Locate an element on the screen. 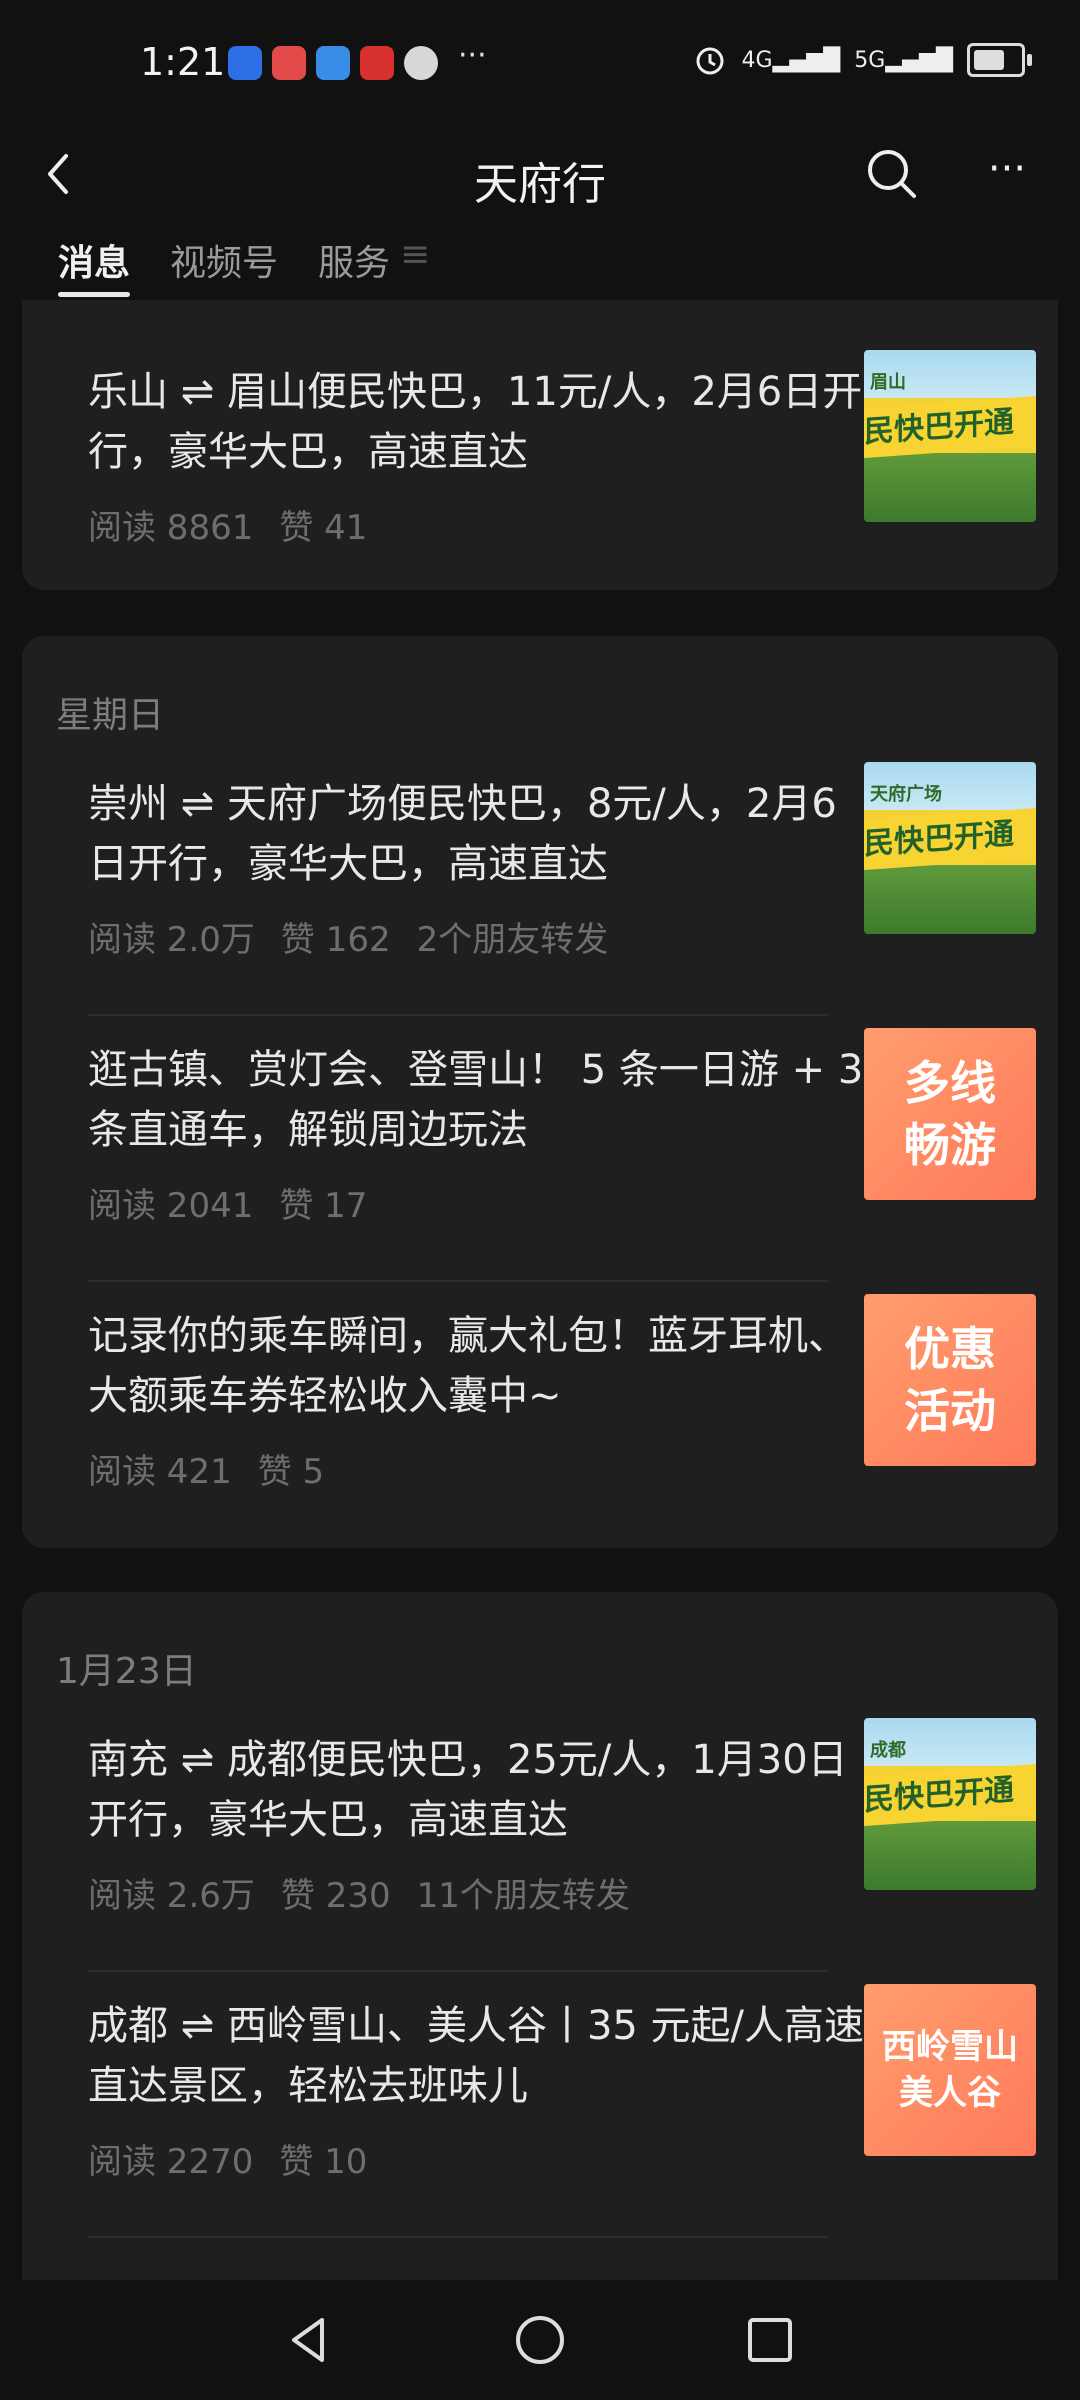 This screenshot has width=1080, height=2400. share-count: 11个朋友转发 is located at coordinates (523, 1896).